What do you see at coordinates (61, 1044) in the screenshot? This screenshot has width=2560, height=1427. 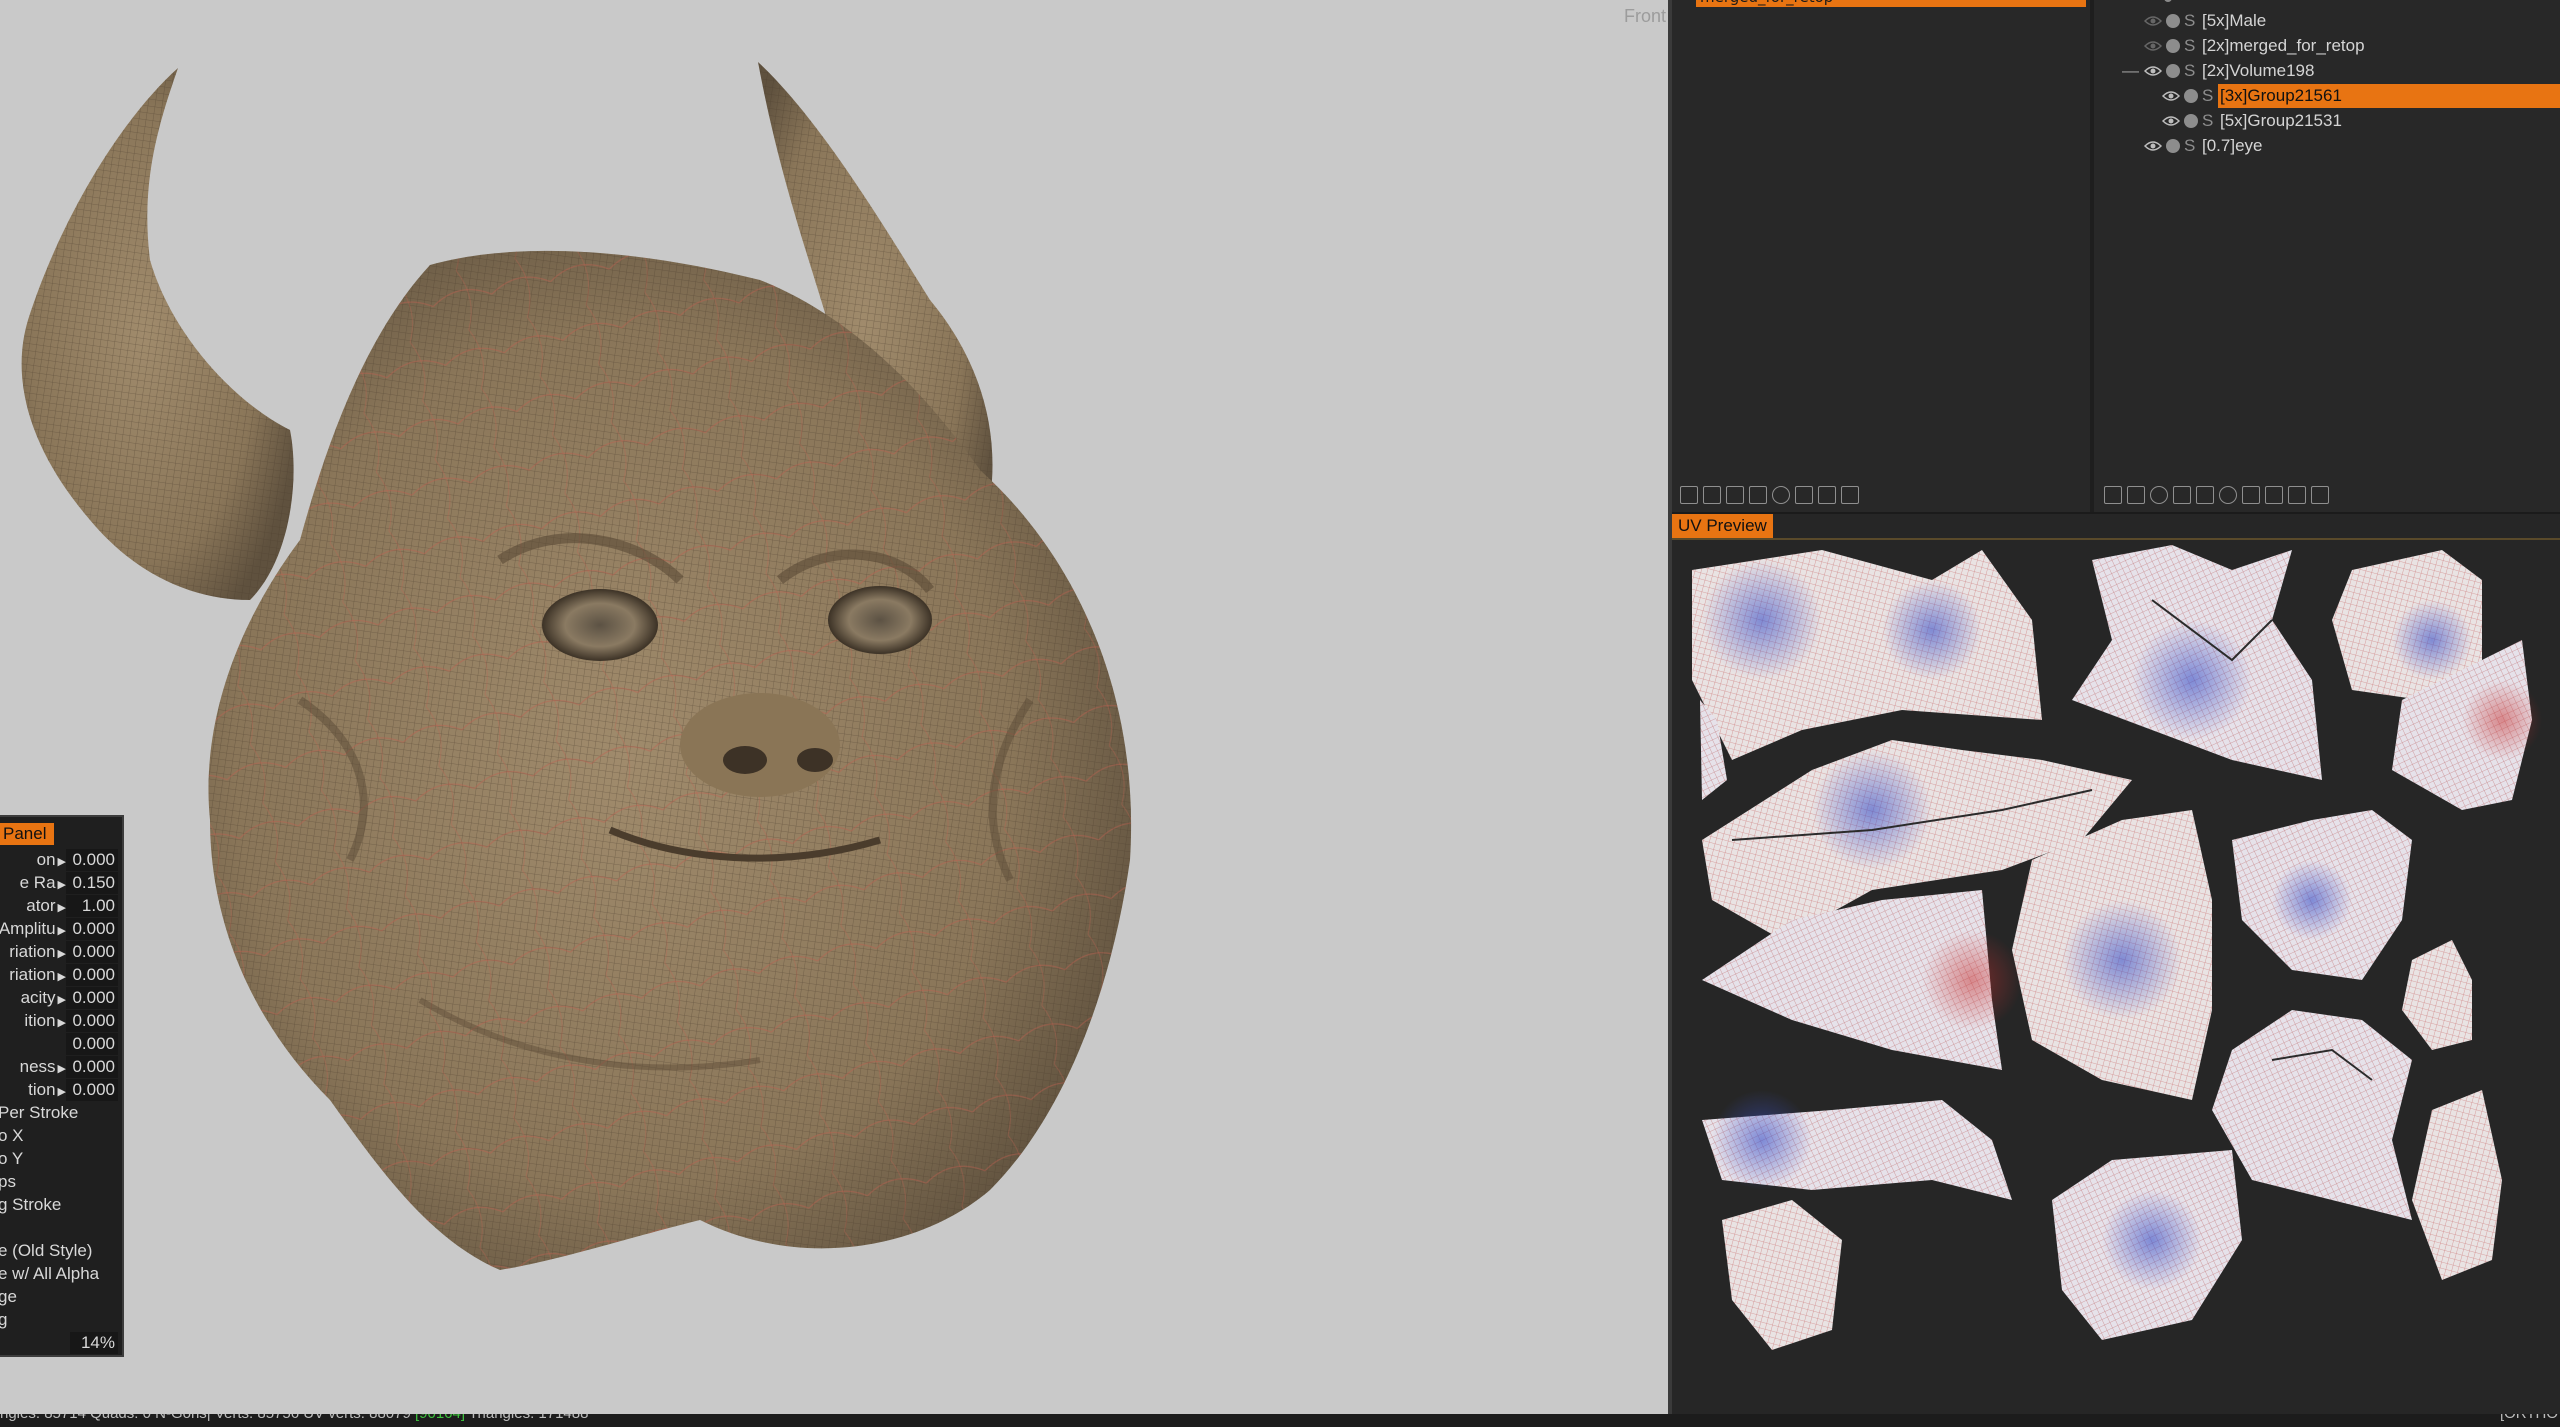 I see `brush-param-row: 0.000` at bounding box center [61, 1044].